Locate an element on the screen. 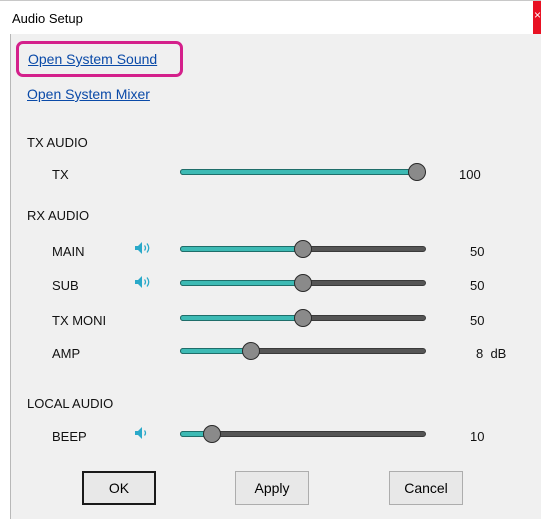  sub-label: SUB is located at coordinates (65, 285).